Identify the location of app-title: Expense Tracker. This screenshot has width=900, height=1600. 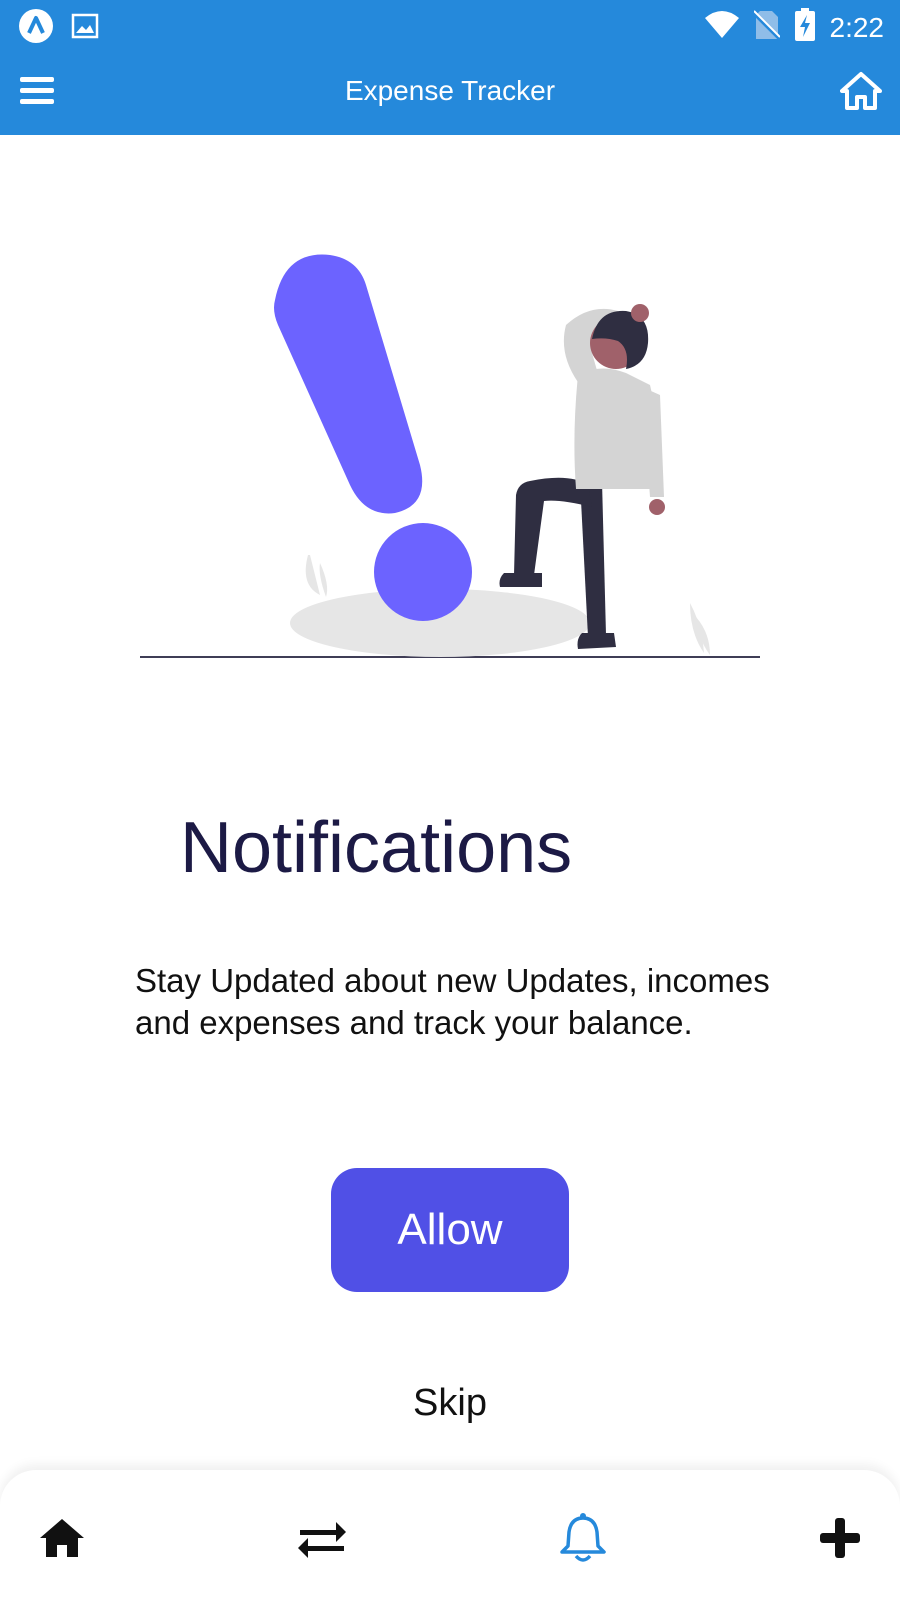
(450, 90).